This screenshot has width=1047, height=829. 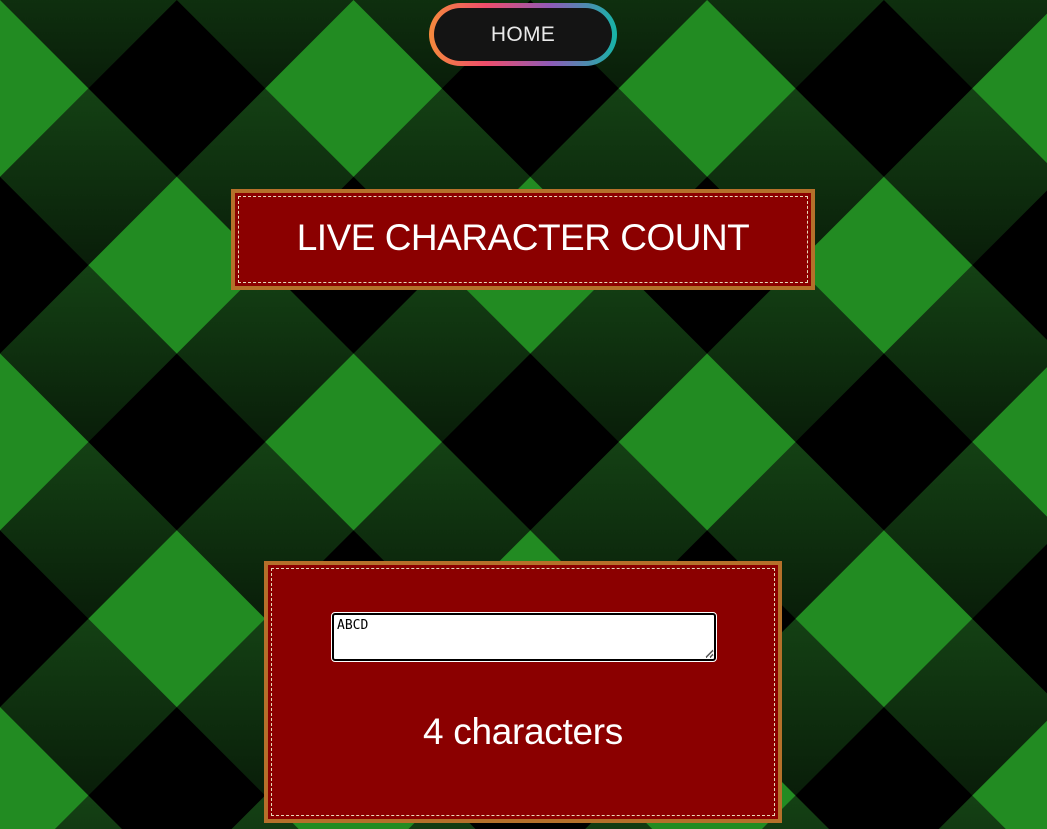 I want to click on page-title: LIVE CHARACTER COUNT, so click(x=523, y=237).